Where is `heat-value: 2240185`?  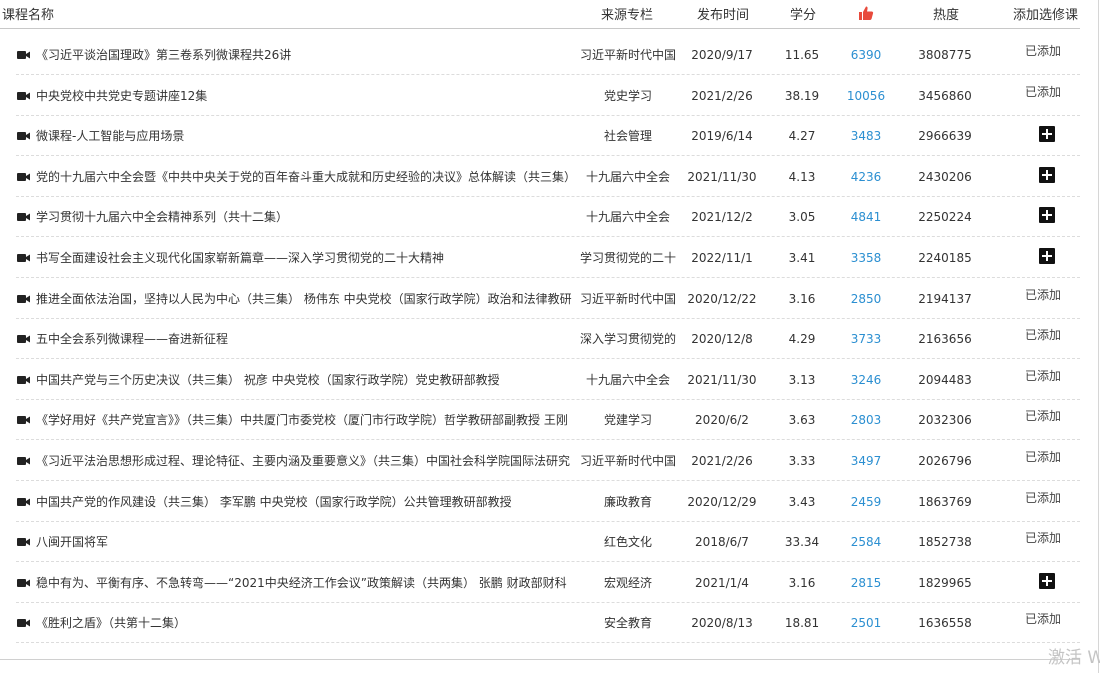 heat-value: 2240185 is located at coordinates (945, 258).